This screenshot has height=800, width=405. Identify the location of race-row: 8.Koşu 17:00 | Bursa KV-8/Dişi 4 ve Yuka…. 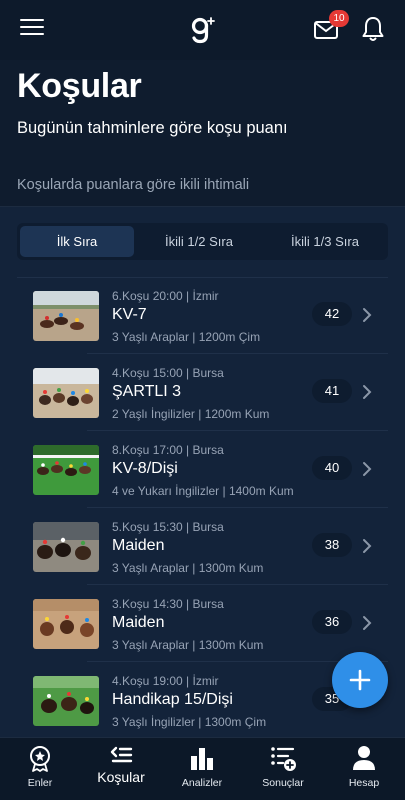
(202, 470).